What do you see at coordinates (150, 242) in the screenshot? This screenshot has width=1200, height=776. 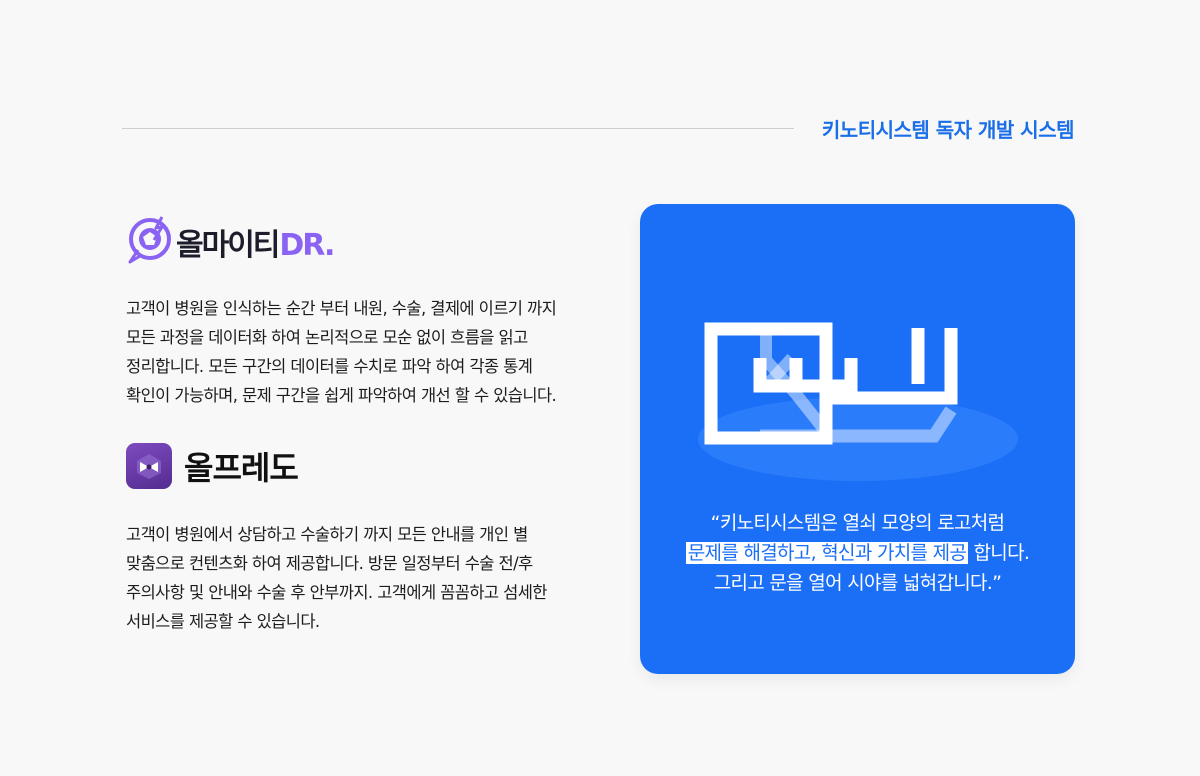 I see `allmighty-logo-icon` at bounding box center [150, 242].